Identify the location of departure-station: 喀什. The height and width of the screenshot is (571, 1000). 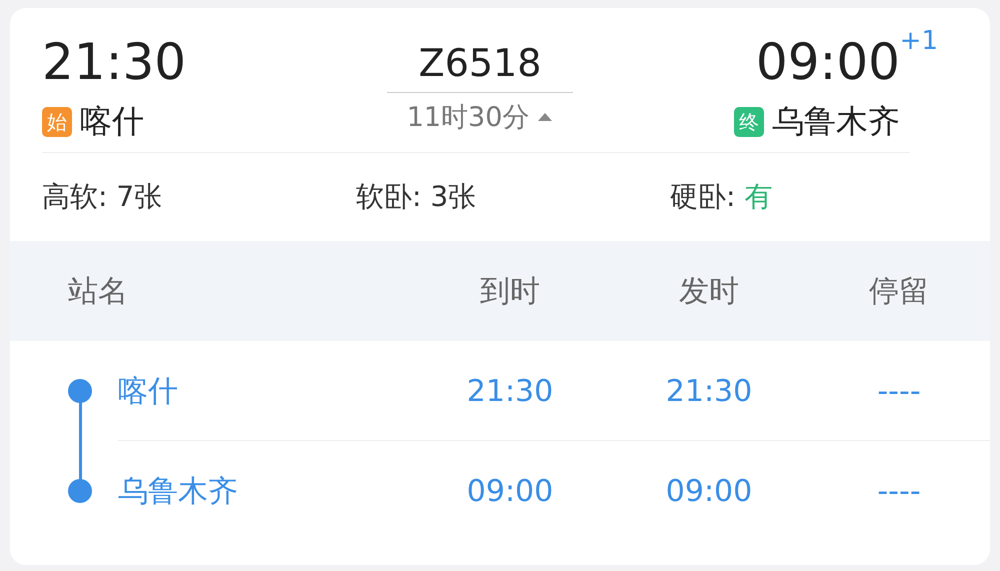
(112, 121).